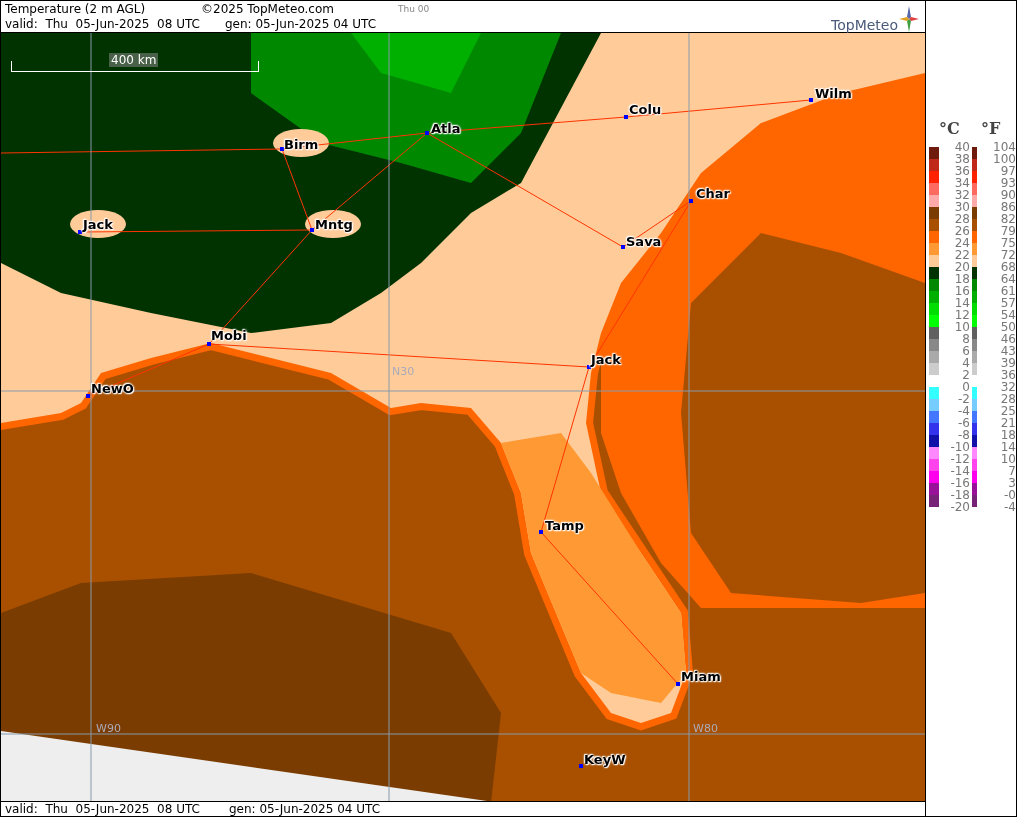  What do you see at coordinates (1007, 411) in the screenshot?
I see `fahrenheit-label: 25` at bounding box center [1007, 411].